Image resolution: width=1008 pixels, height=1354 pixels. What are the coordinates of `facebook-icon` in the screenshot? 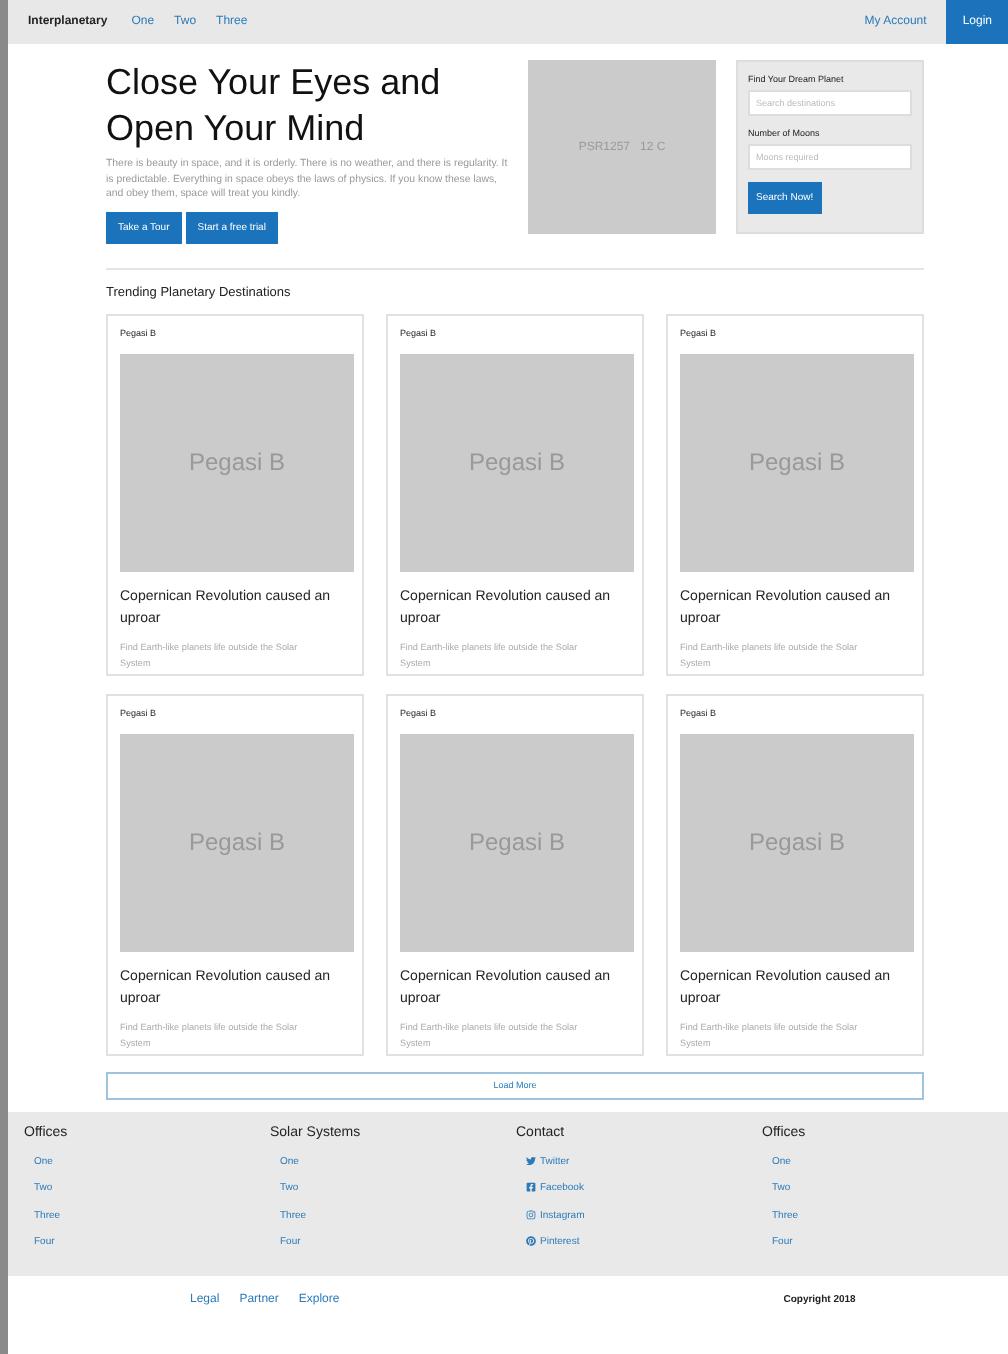 It's located at (531, 1187).